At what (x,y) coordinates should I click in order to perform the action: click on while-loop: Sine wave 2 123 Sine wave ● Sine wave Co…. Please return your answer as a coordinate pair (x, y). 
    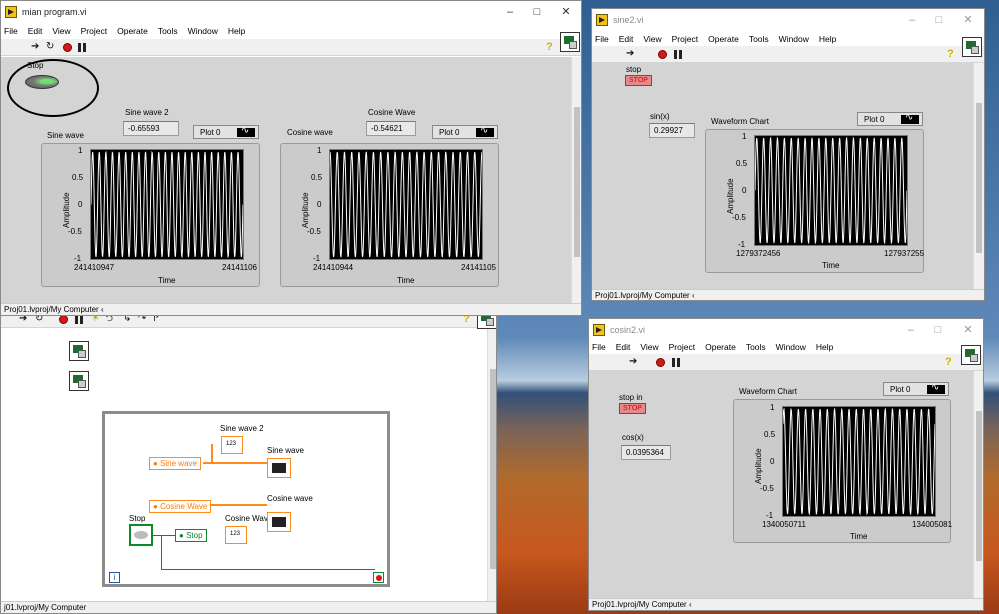
    Looking at the image, I should click on (246, 499).